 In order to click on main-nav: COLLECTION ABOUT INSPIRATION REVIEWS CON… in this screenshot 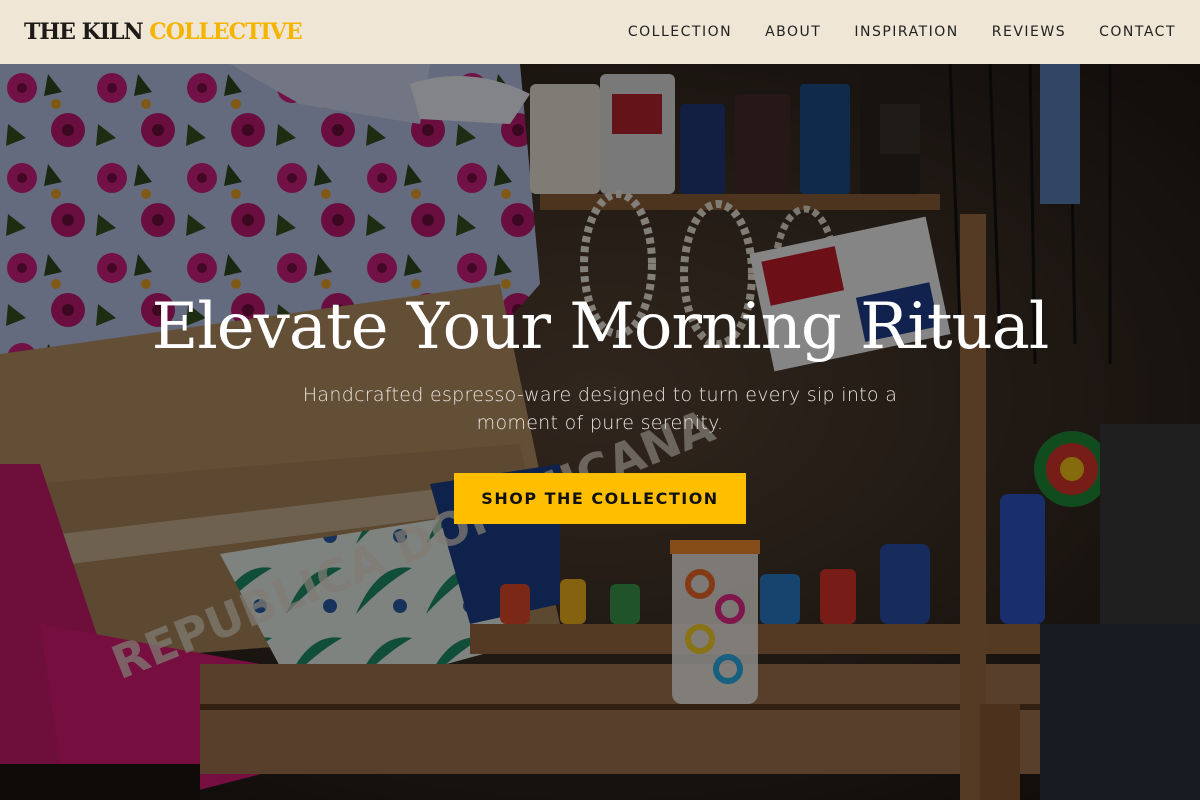, I will do `click(902, 32)`.